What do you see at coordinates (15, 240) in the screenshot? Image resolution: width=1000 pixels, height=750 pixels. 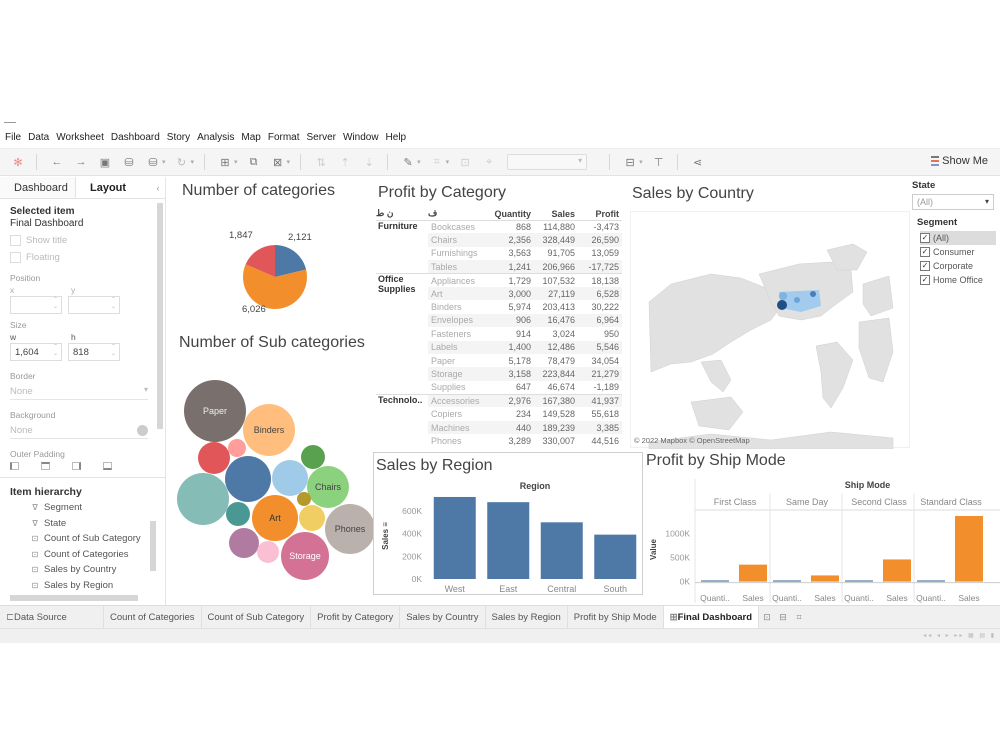 I see `show-title-checkbox` at bounding box center [15, 240].